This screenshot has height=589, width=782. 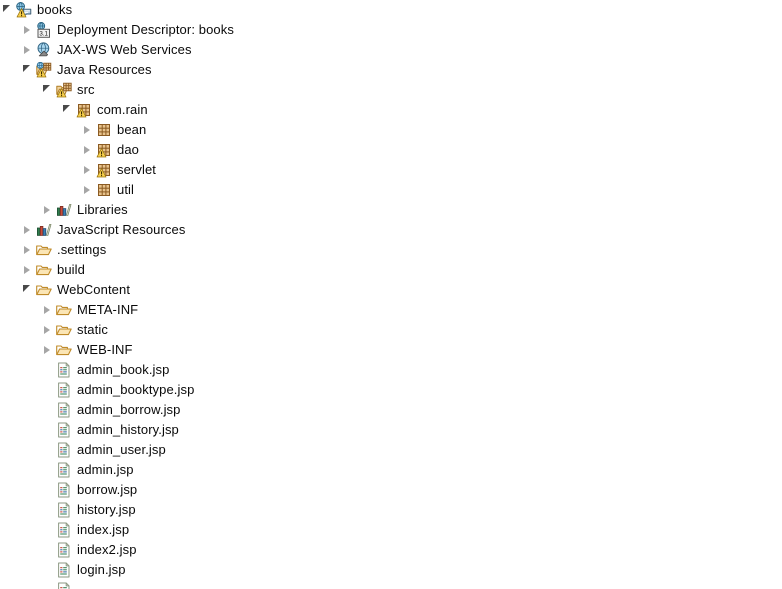 I want to click on tree-item: 3.1 Deployment Descriptor: books, so click(x=391, y=30).